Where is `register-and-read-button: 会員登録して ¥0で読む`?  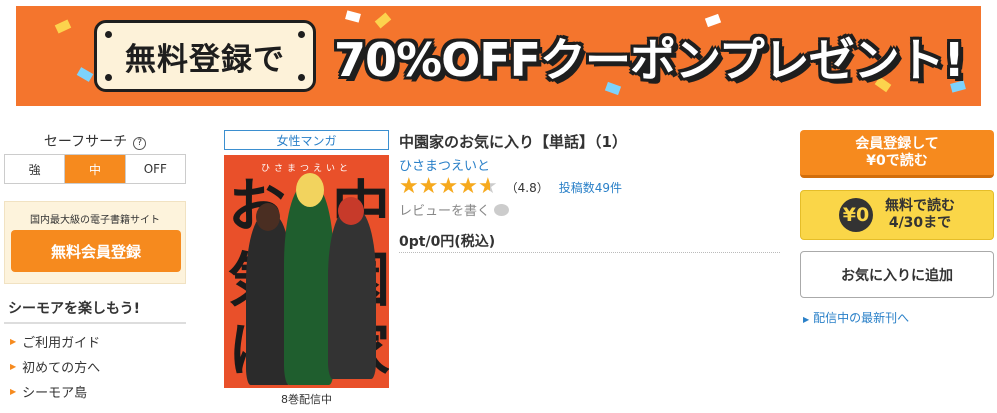 register-and-read-button: 会員登録して ¥0で読む is located at coordinates (897, 154).